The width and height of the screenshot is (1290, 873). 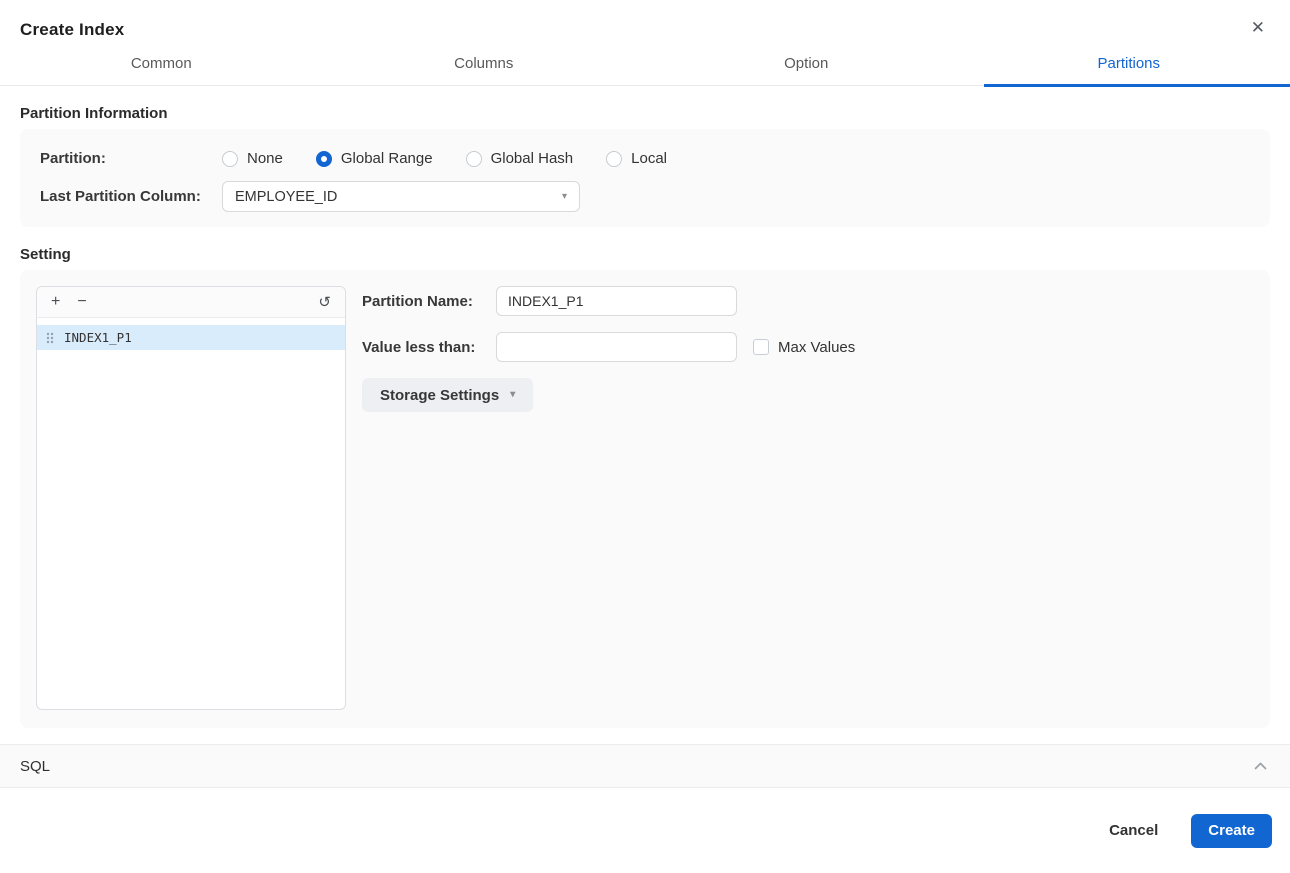 I want to click on partition-label: Partition:, so click(x=73, y=158).